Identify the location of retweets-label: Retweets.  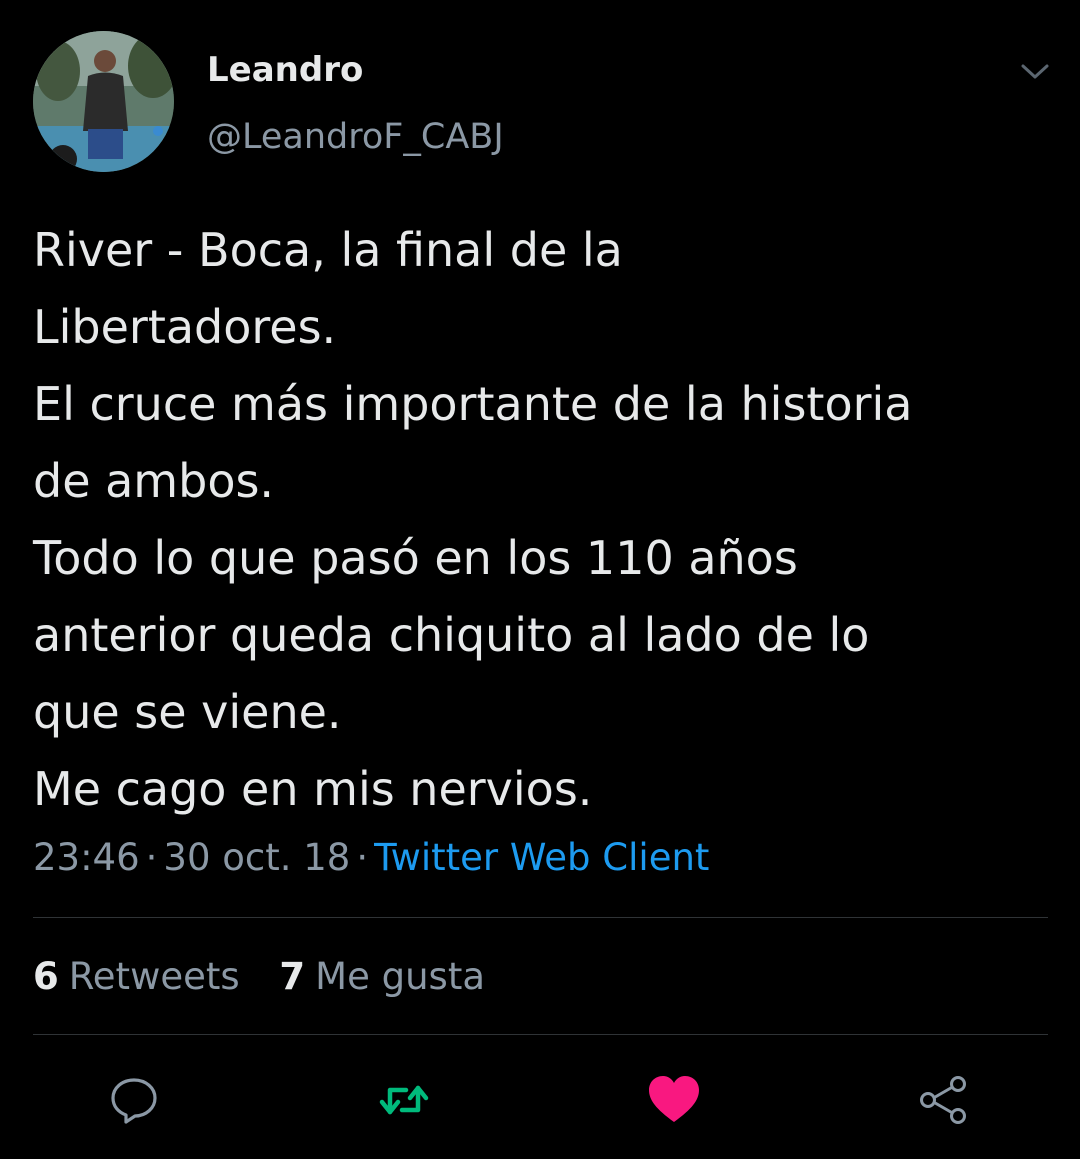
(154, 976).